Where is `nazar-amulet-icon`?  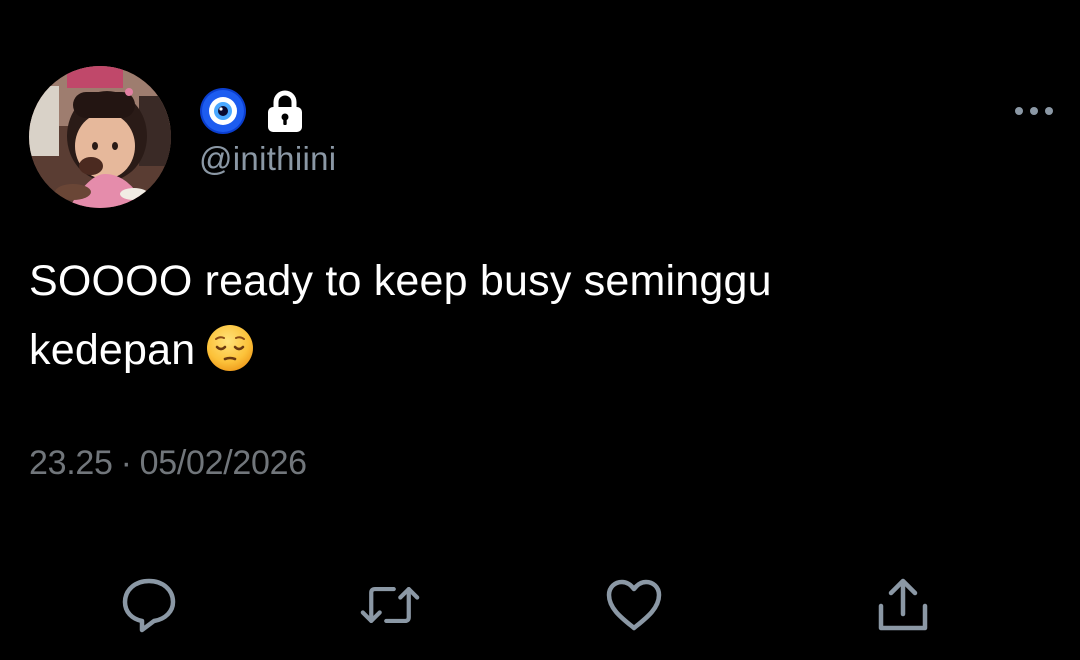 nazar-amulet-icon is located at coordinates (223, 111).